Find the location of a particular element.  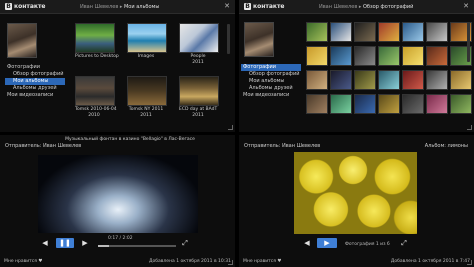

album-card: Tomsk NY 2011 2011 is located at coordinates (147, 97).